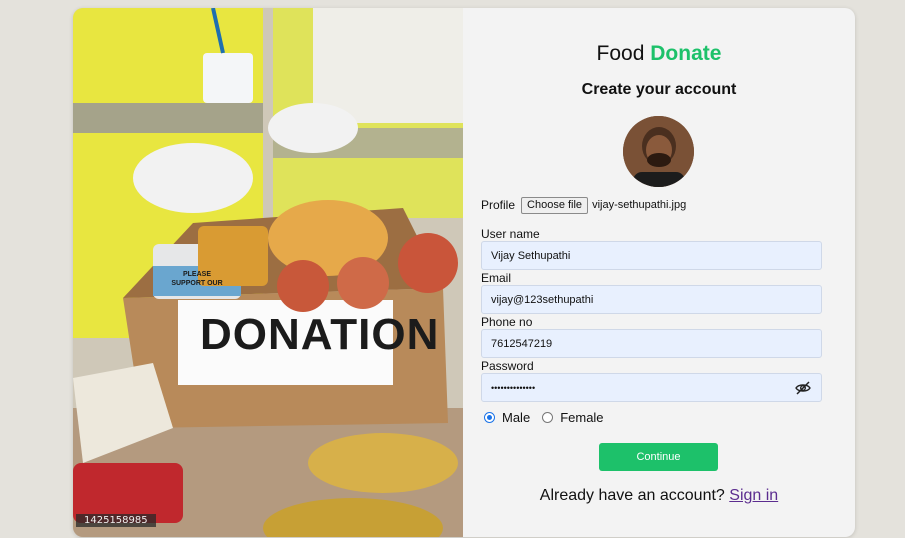 This screenshot has height=538, width=905. What do you see at coordinates (582, 417) in the screenshot?
I see `radio-female-label: Female` at bounding box center [582, 417].